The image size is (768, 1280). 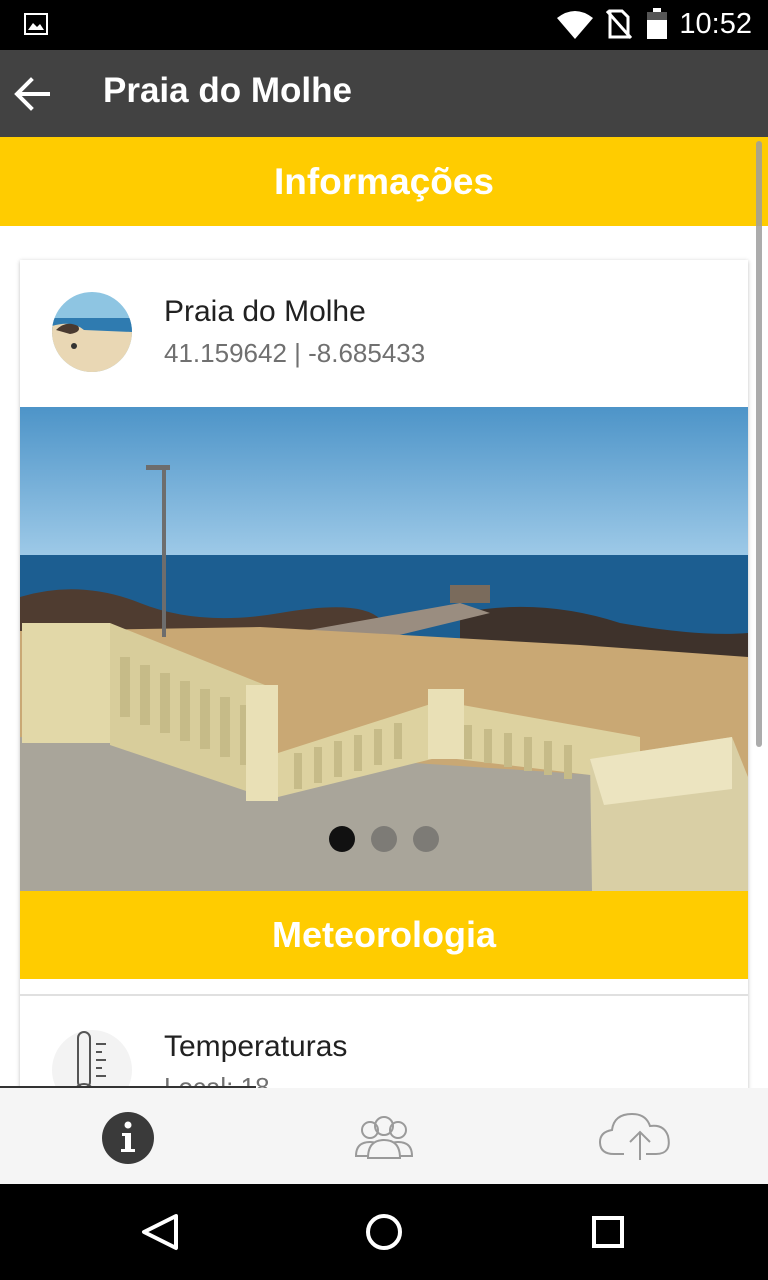 What do you see at coordinates (265, 311) in the screenshot?
I see `beach-name: Praia do Molhe` at bounding box center [265, 311].